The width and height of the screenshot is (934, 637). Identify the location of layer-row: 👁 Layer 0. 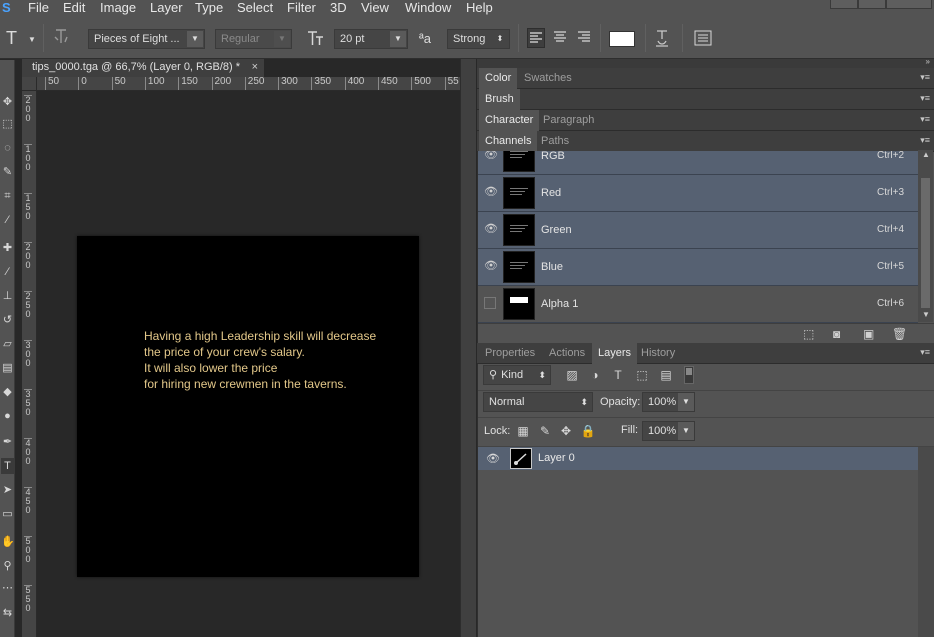
(698, 458).